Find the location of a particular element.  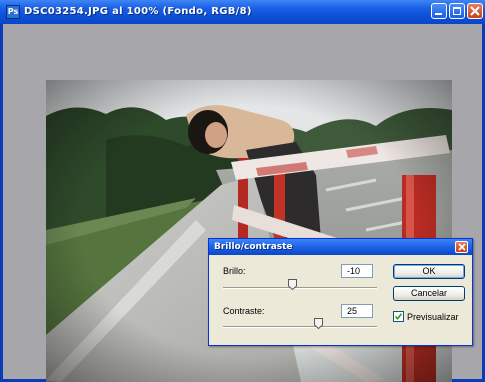

checkmark-icon is located at coordinates (398, 317).